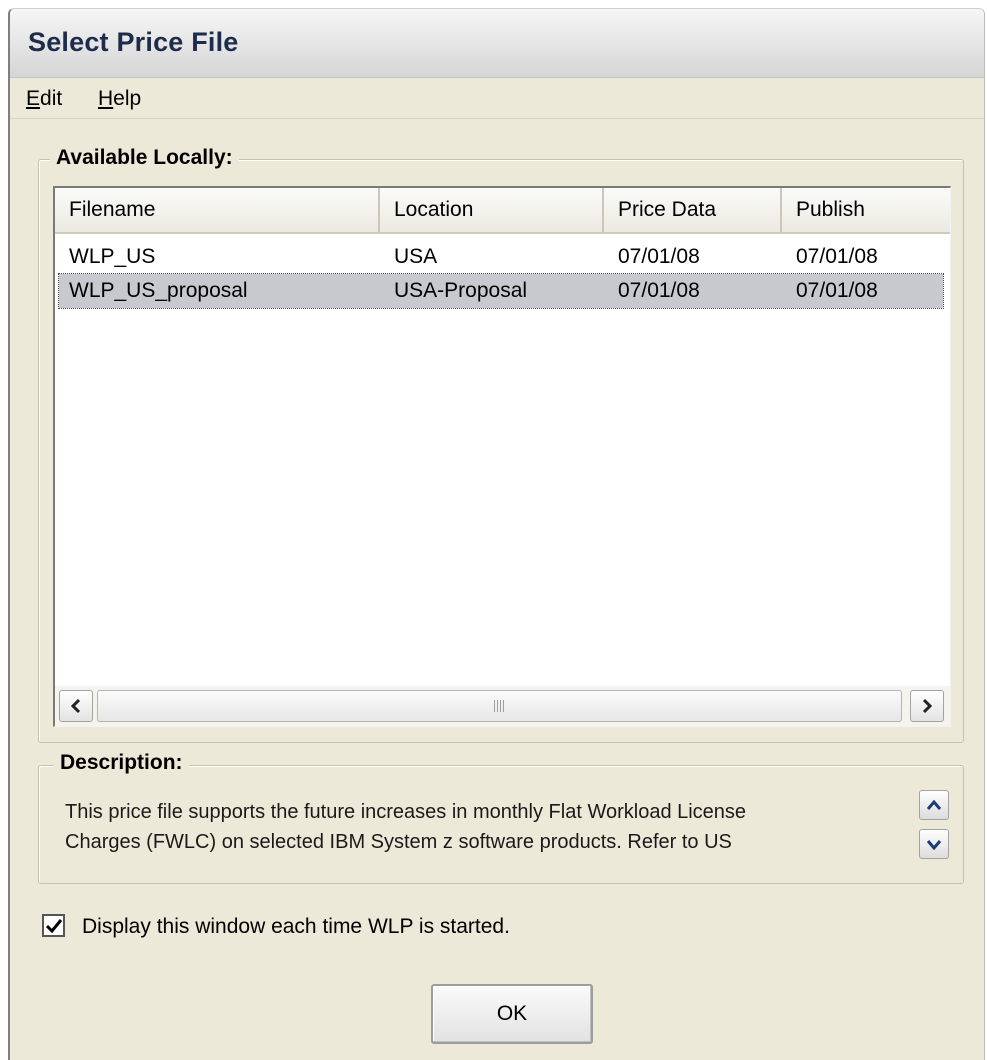 The height and width of the screenshot is (1060, 987). I want to click on scrollbar-thumb, so click(499, 706).